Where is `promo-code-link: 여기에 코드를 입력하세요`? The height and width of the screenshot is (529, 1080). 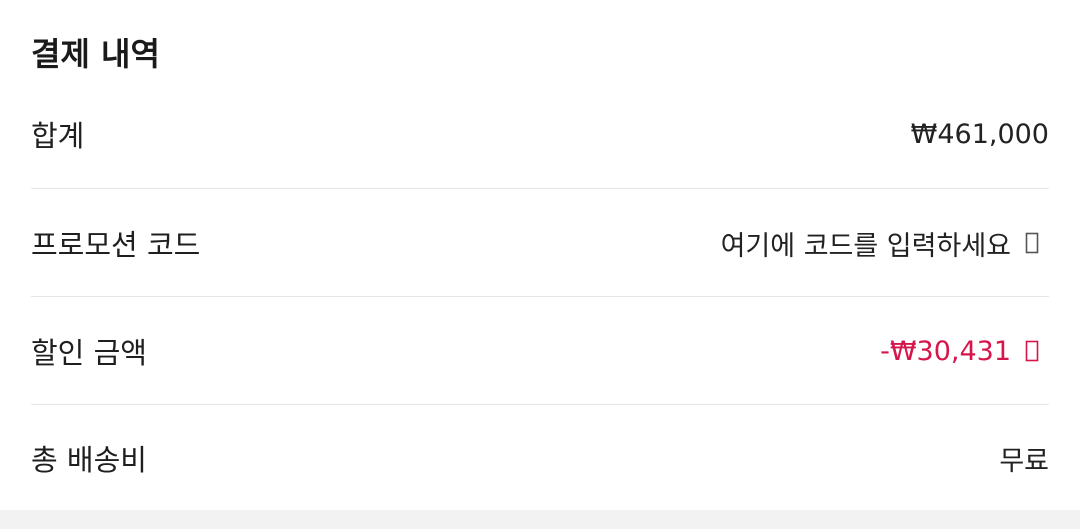 promo-code-link: 여기에 코드를 입력하세요 is located at coordinates (885, 243).